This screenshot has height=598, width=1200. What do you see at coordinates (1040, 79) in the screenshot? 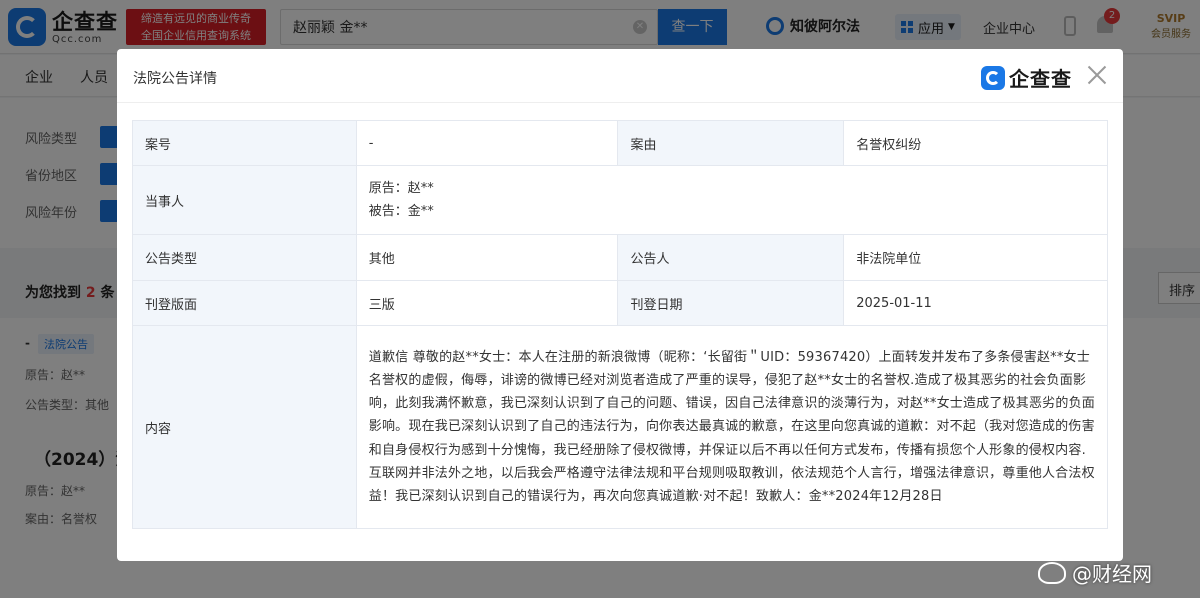
I see `modal-logo-text: 企查查` at bounding box center [1040, 79].